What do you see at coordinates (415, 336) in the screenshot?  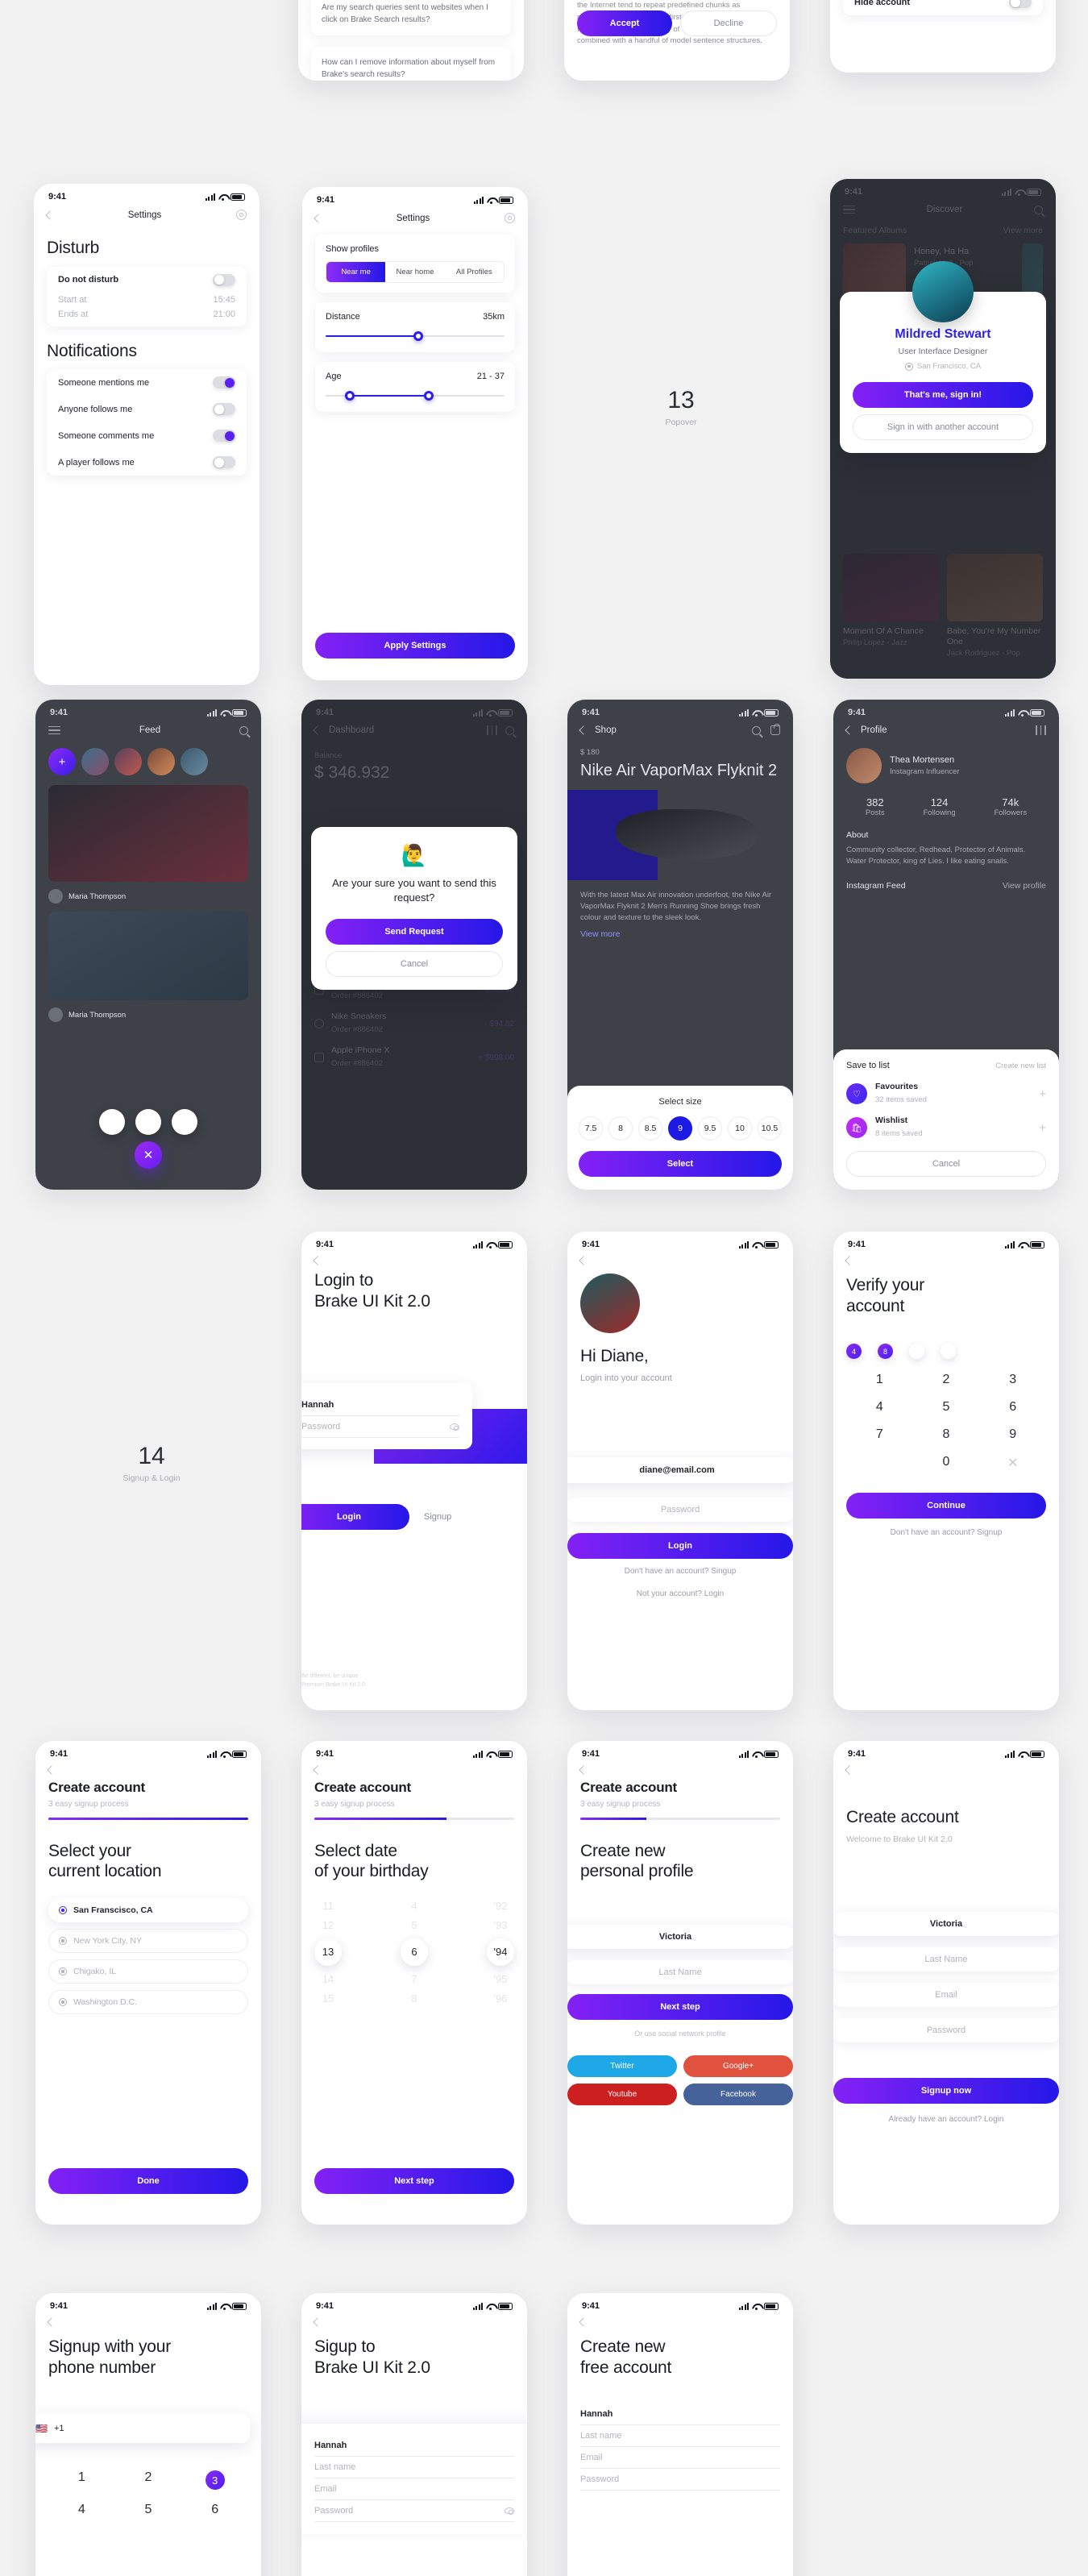 I see `distance-slider` at bounding box center [415, 336].